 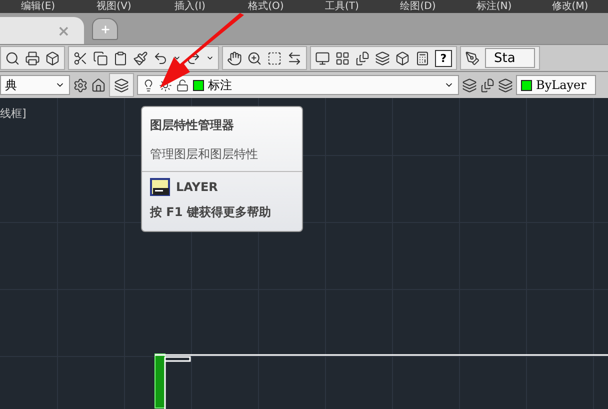 What do you see at coordinates (13, 113) in the screenshot?
I see `viewport-label: 线框]` at bounding box center [13, 113].